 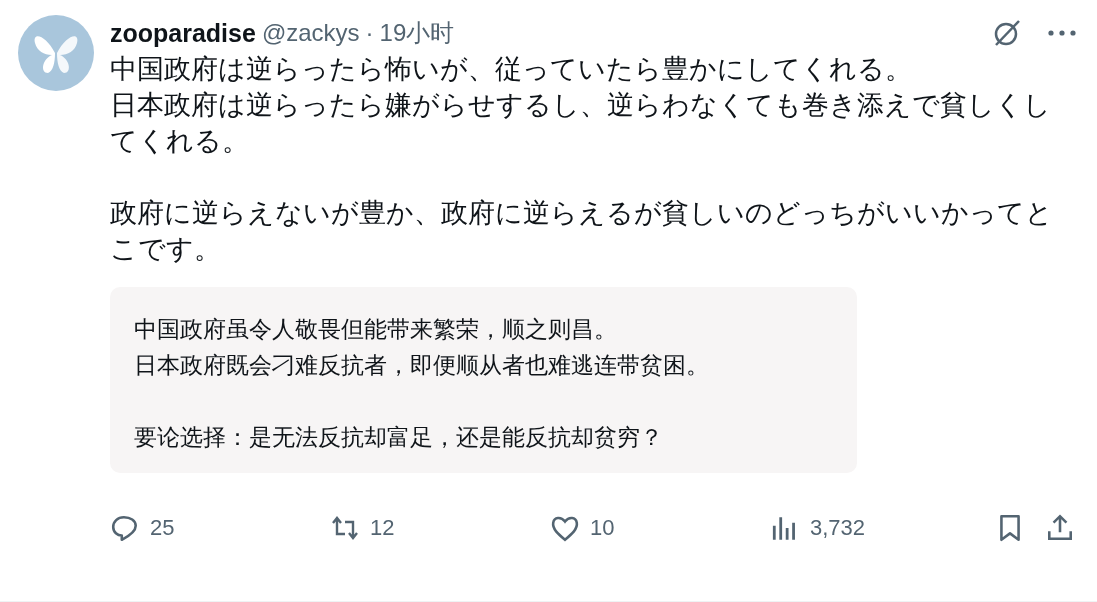 What do you see at coordinates (417, 33) in the screenshot?
I see `post-time: 19小时` at bounding box center [417, 33].